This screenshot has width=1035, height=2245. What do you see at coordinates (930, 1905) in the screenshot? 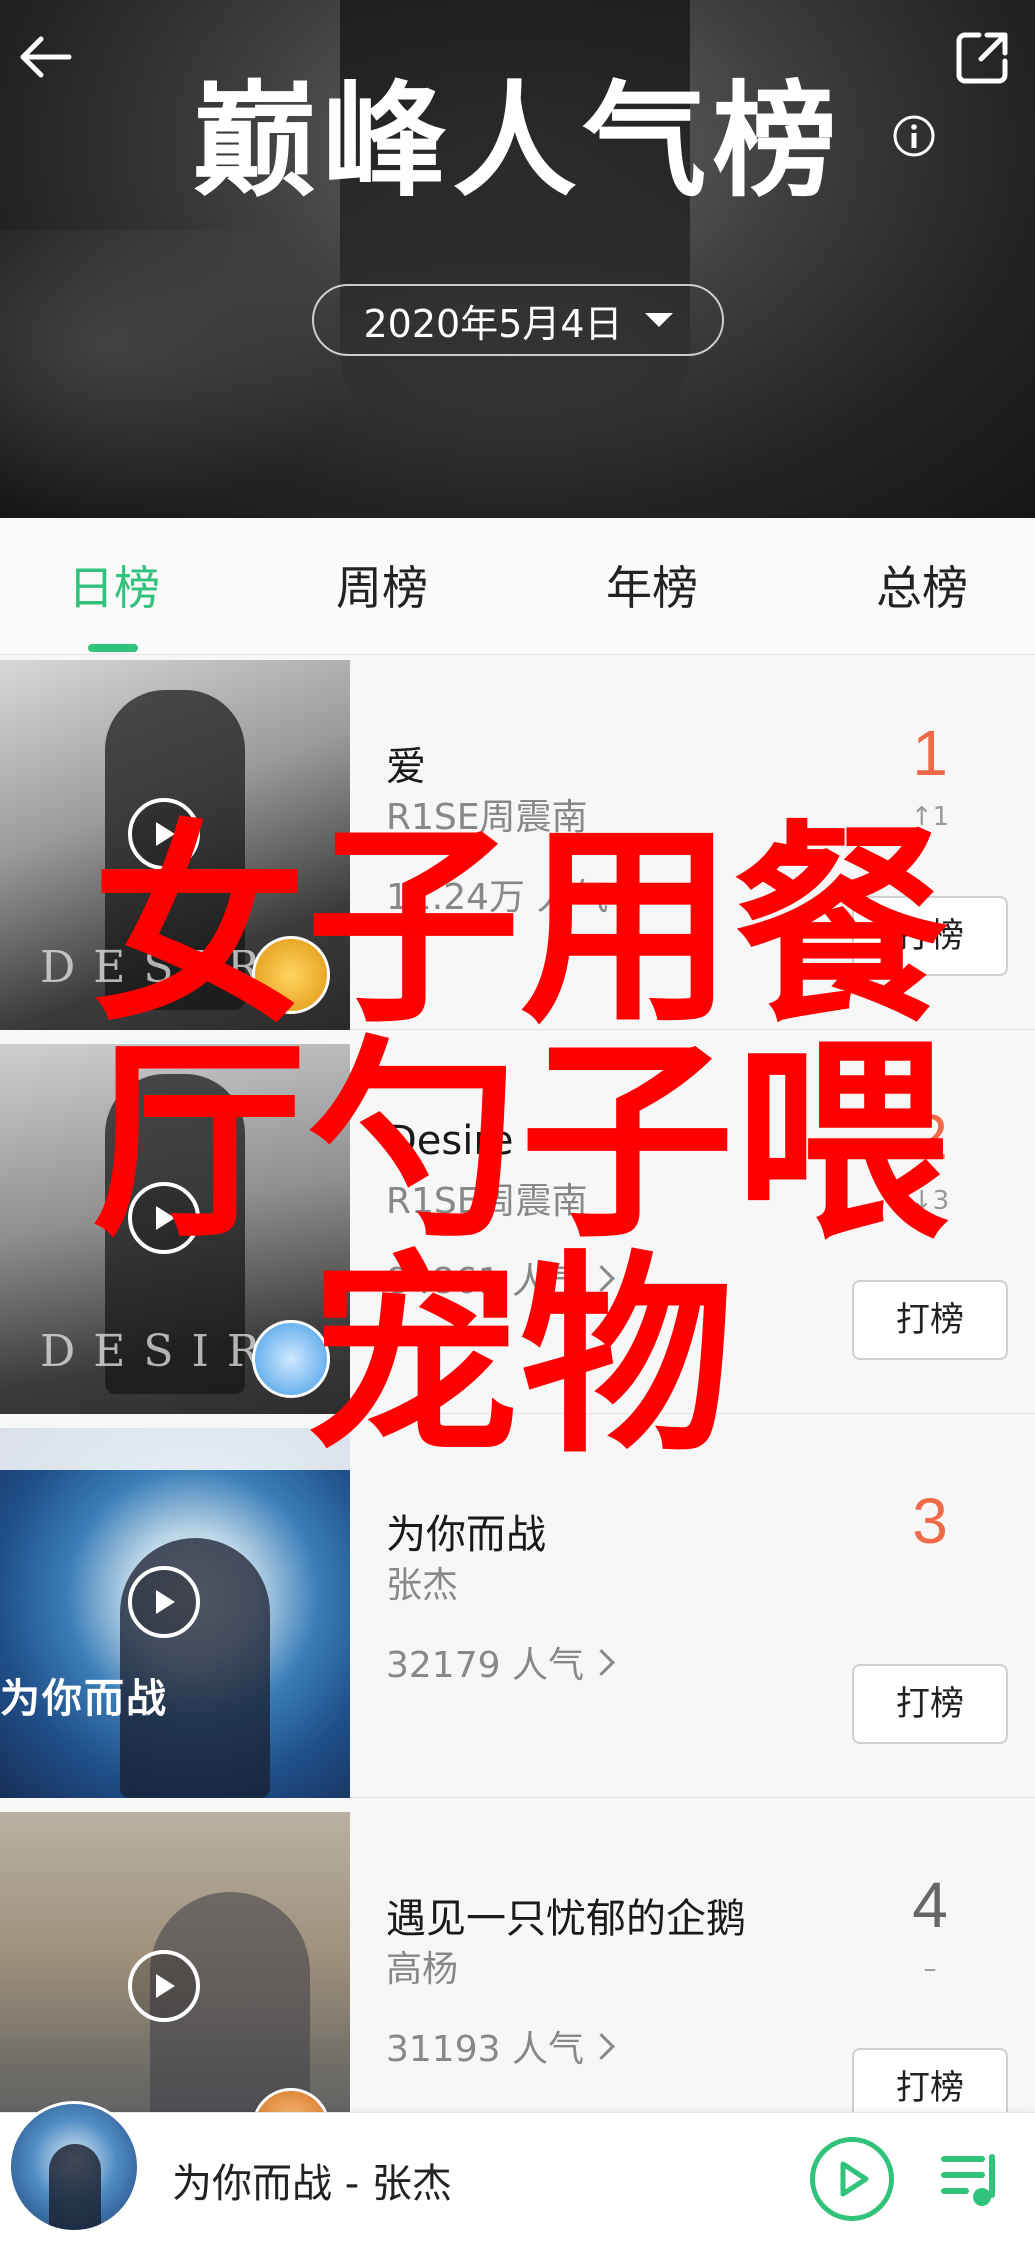
I see `rank-number: 4` at bounding box center [930, 1905].